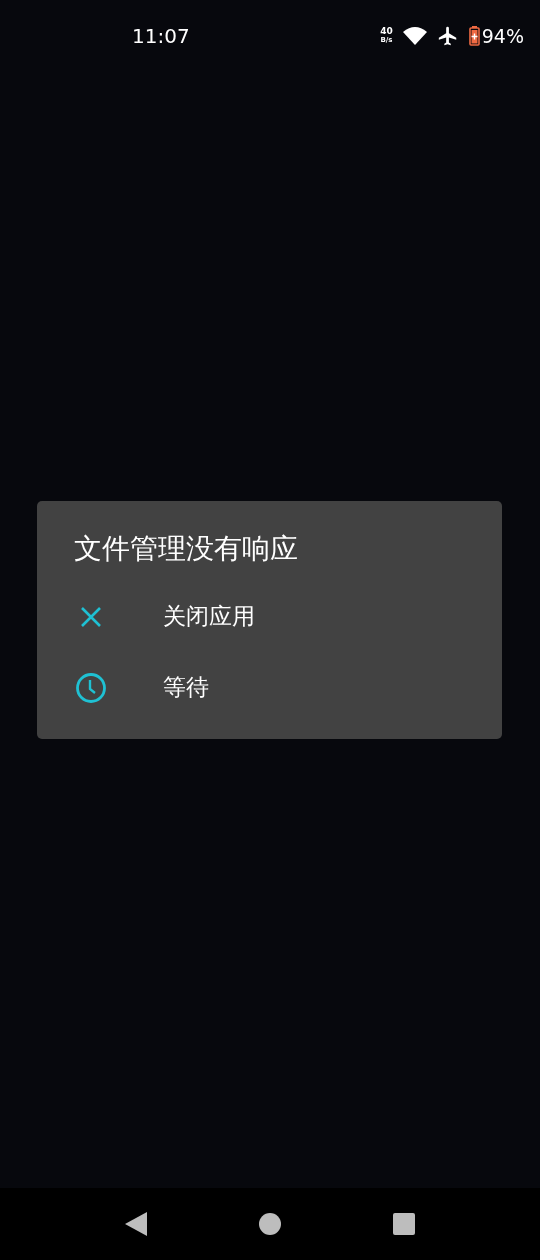 The width and height of the screenshot is (540, 1260). I want to click on close-app-option: 关闭应用, so click(269, 616).